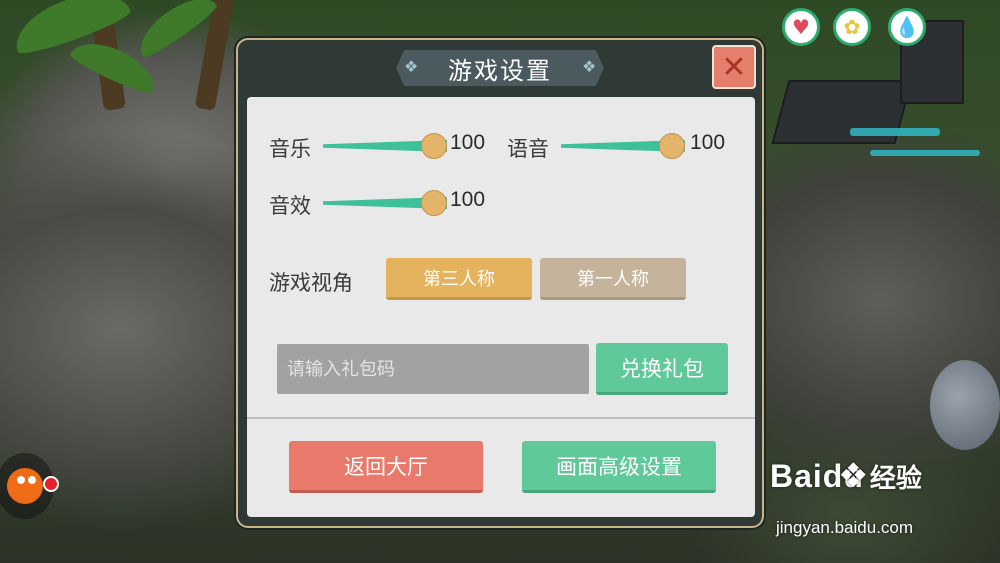 This screenshot has width=1000, height=563. I want to click on dialog-title: 游戏设置, so click(500, 70).